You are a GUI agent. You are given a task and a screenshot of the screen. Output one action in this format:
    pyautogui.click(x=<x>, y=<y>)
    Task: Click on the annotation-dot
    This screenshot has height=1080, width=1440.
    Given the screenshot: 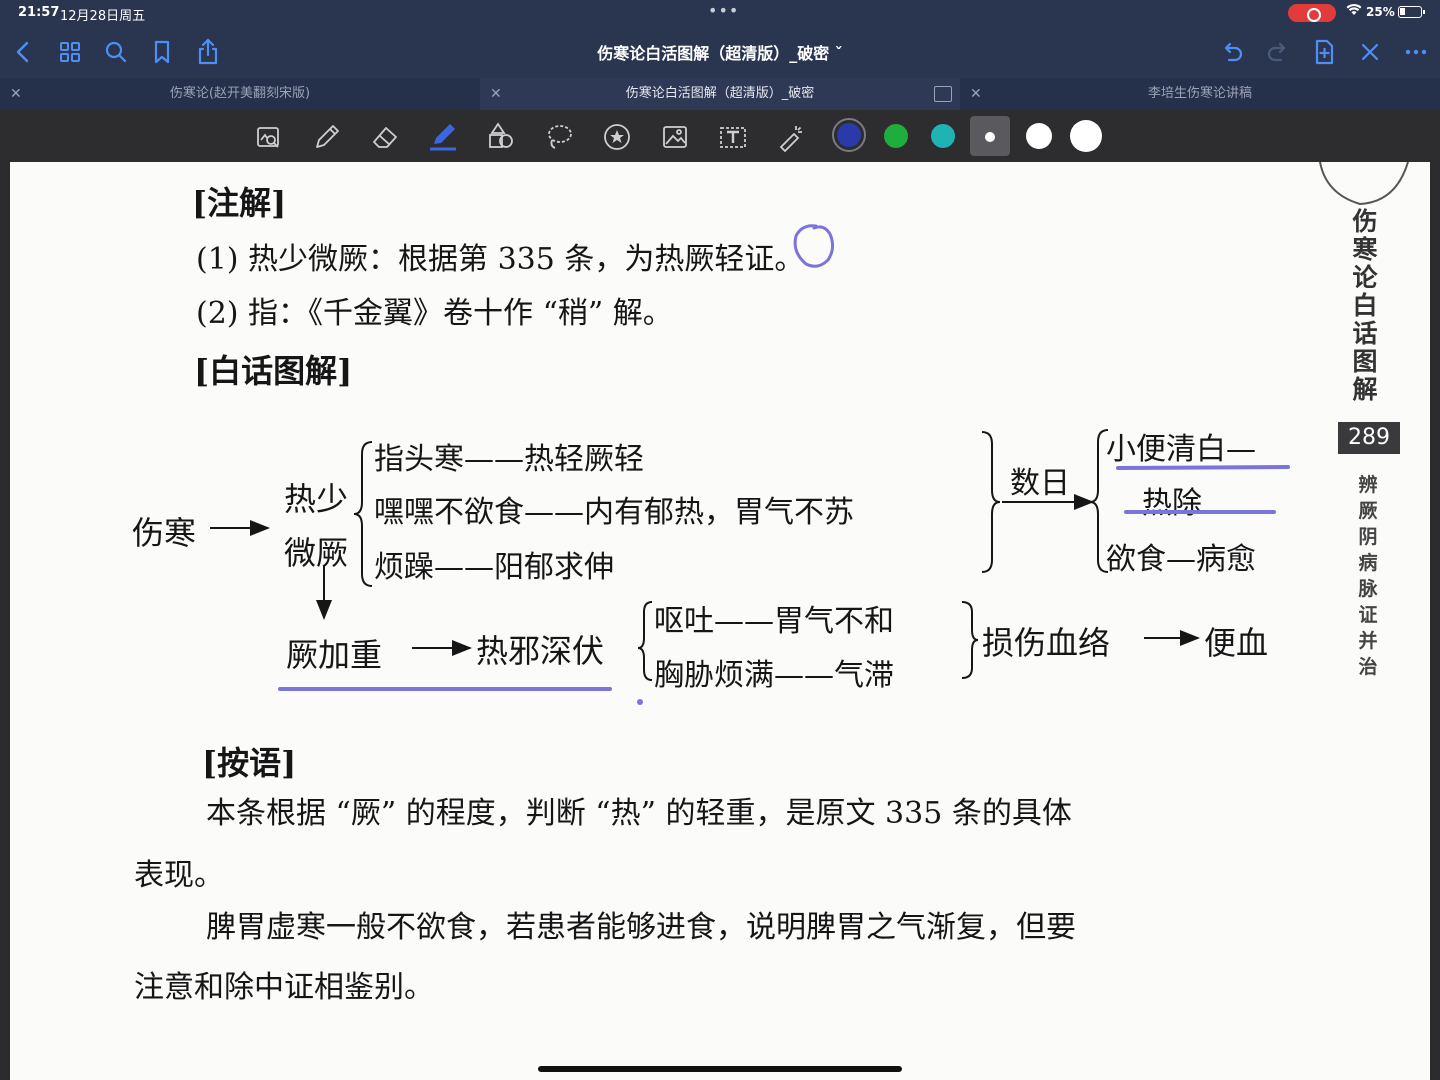 What is the action you would take?
    pyautogui.click(x=640, y=702)
    